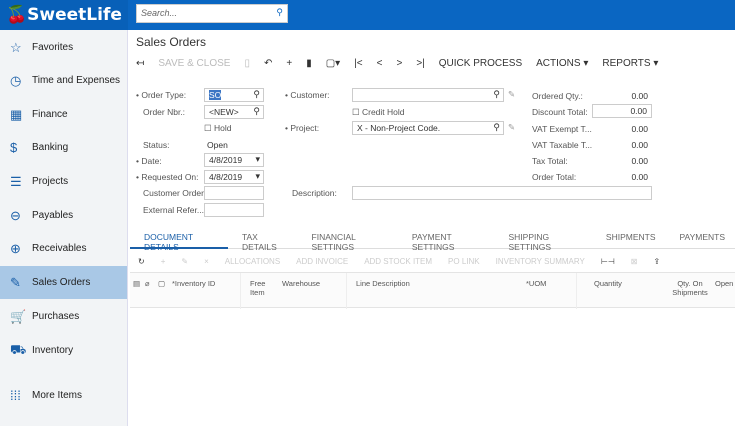 This screenshot has height=426, width=735. I want to click on column-open-qty: Open Q, so click(725, 283).